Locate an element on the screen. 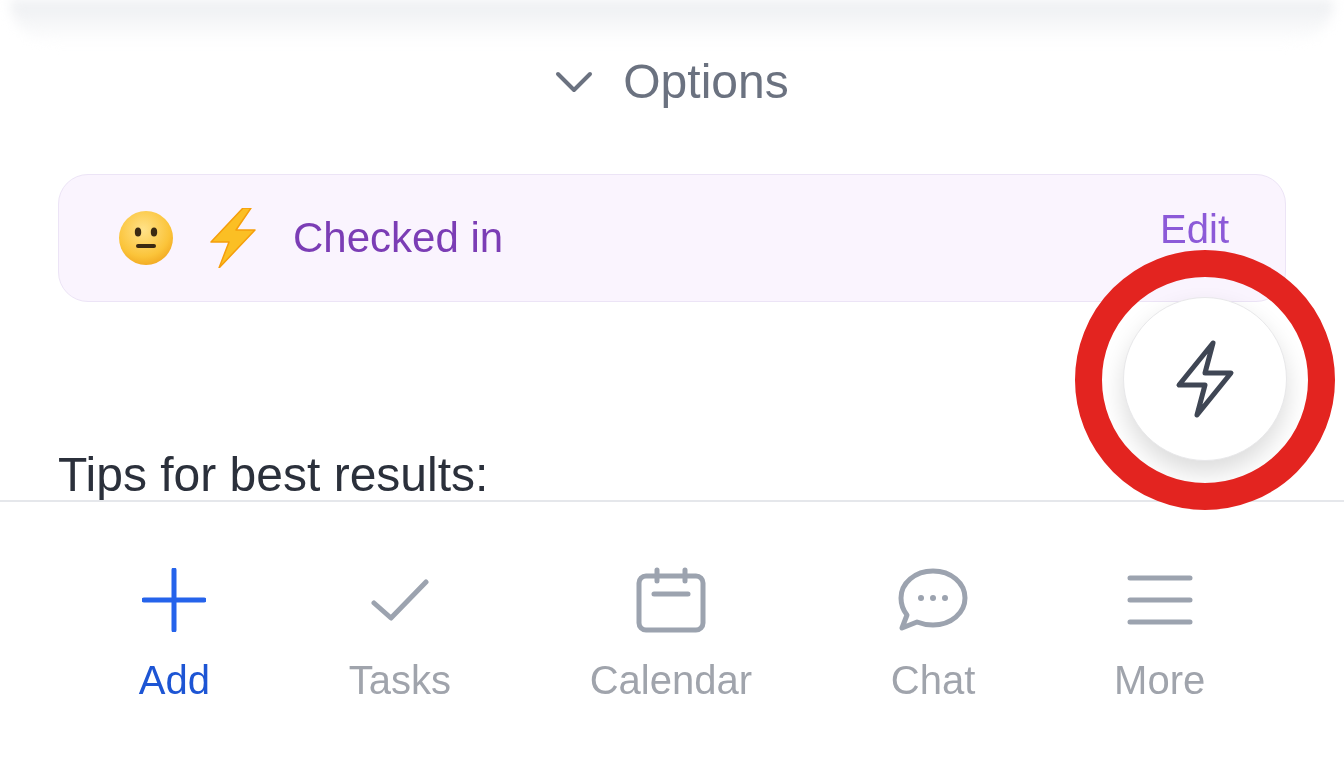  nav-tab: Calendar is located at coordinates (671, 633).